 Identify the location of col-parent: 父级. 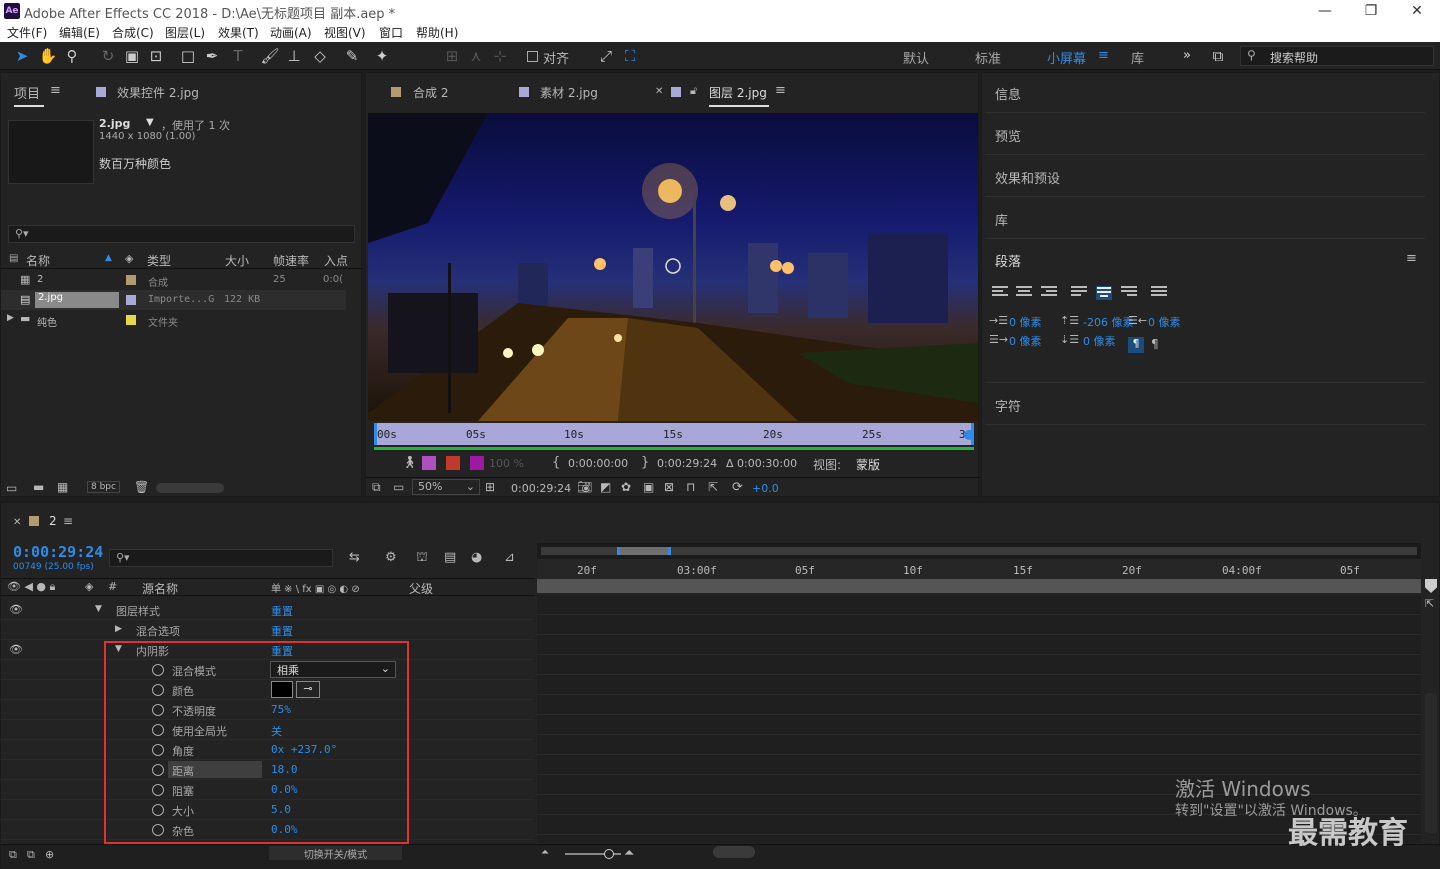
(421, 588).